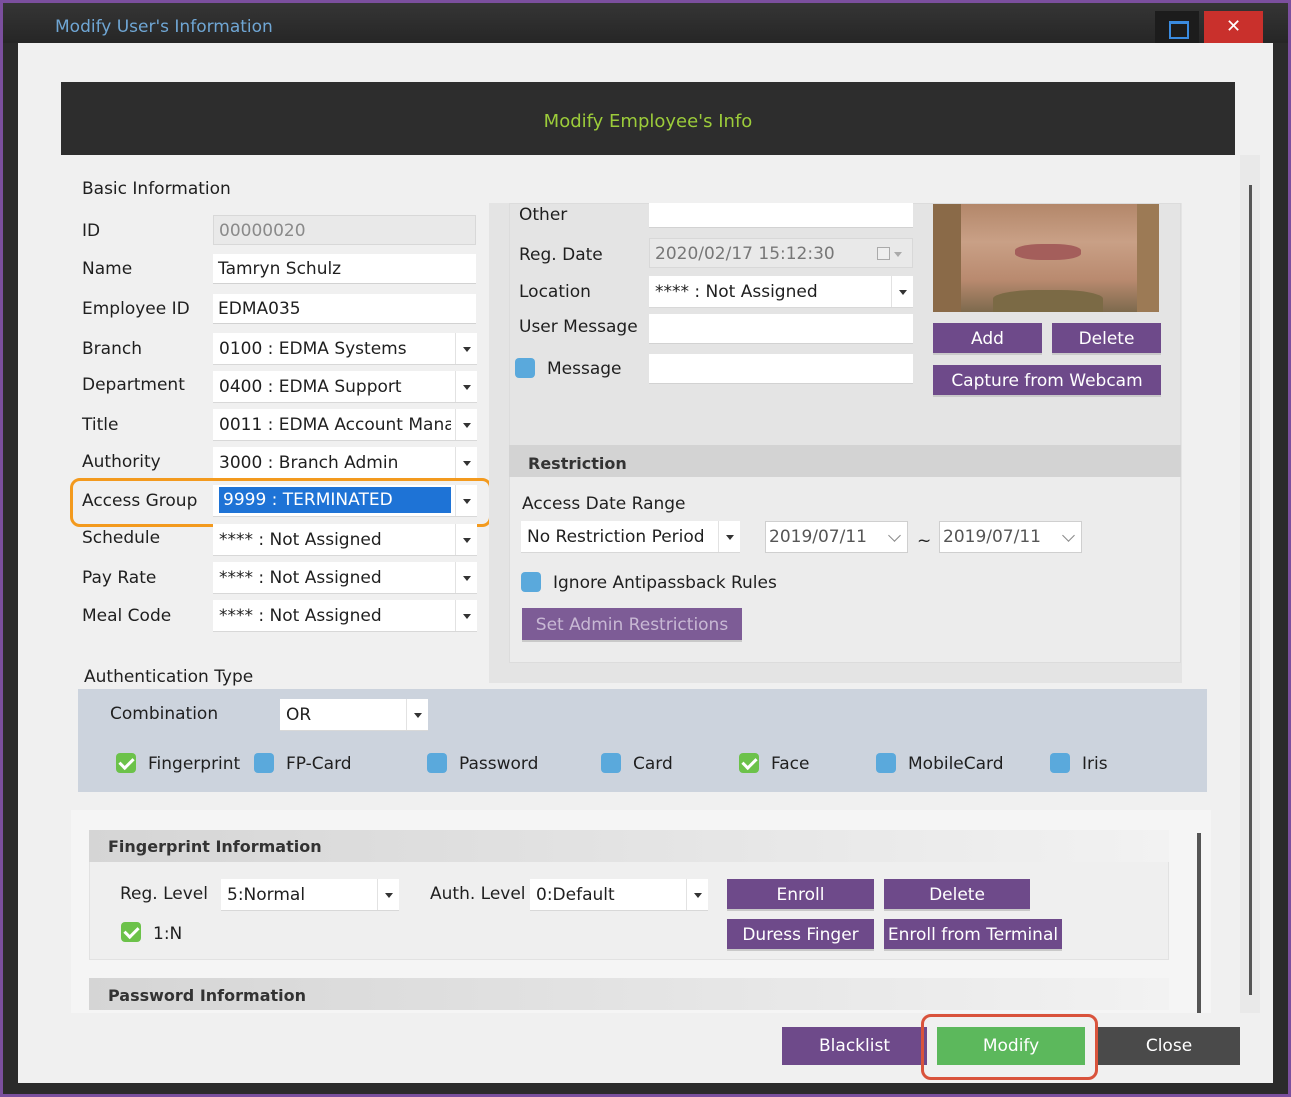 Image resolution: width=1291 pixels, height=1097 pixels. Describe the element at coordinates (313, 349) in the screenshot. I see `branch-value: 0100 : EDMA Systems` at that location.